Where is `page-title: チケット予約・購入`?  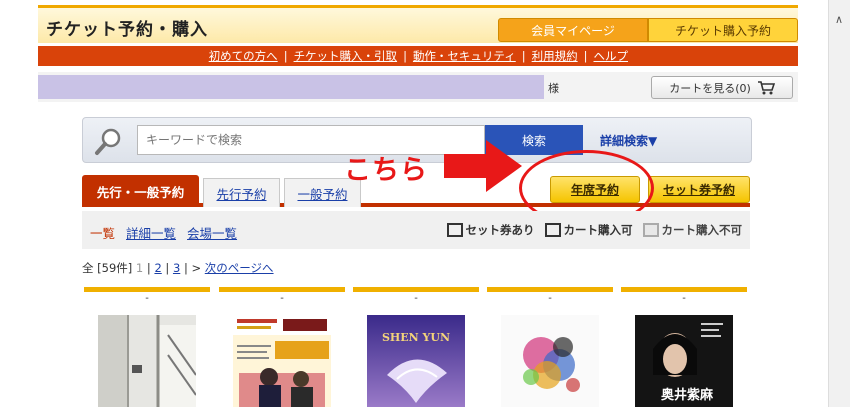 page-title: チケット予約・購入 is located at coordinates (127, 30).